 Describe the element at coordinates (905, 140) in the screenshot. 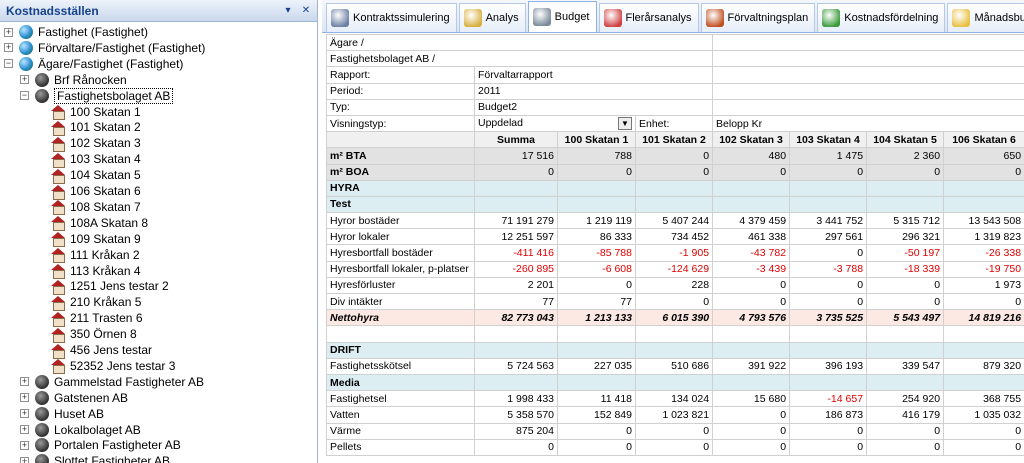

I see `column-header: 104 Skatan 5` at that location.